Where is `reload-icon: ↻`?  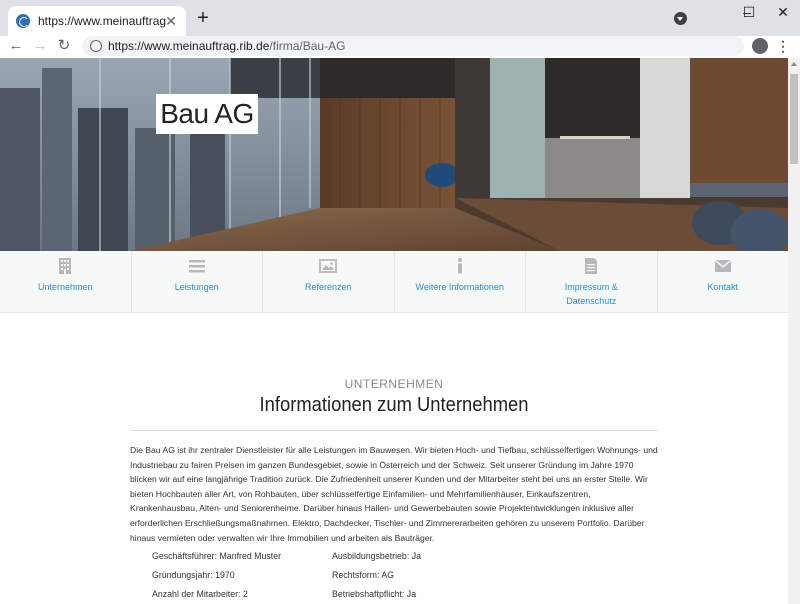
reload-icon: ↻ is located at coordinates (64, 47).